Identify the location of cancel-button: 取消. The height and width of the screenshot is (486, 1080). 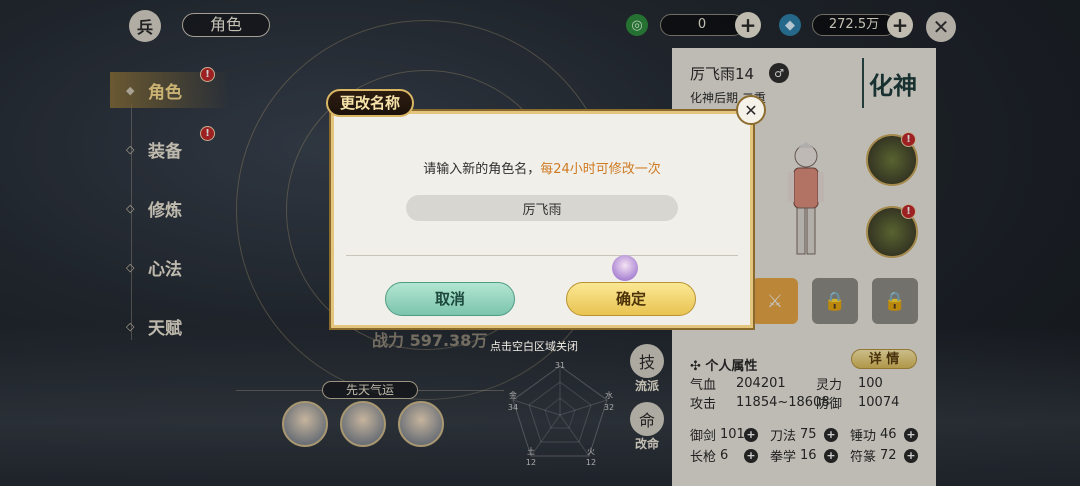
(450, 299).